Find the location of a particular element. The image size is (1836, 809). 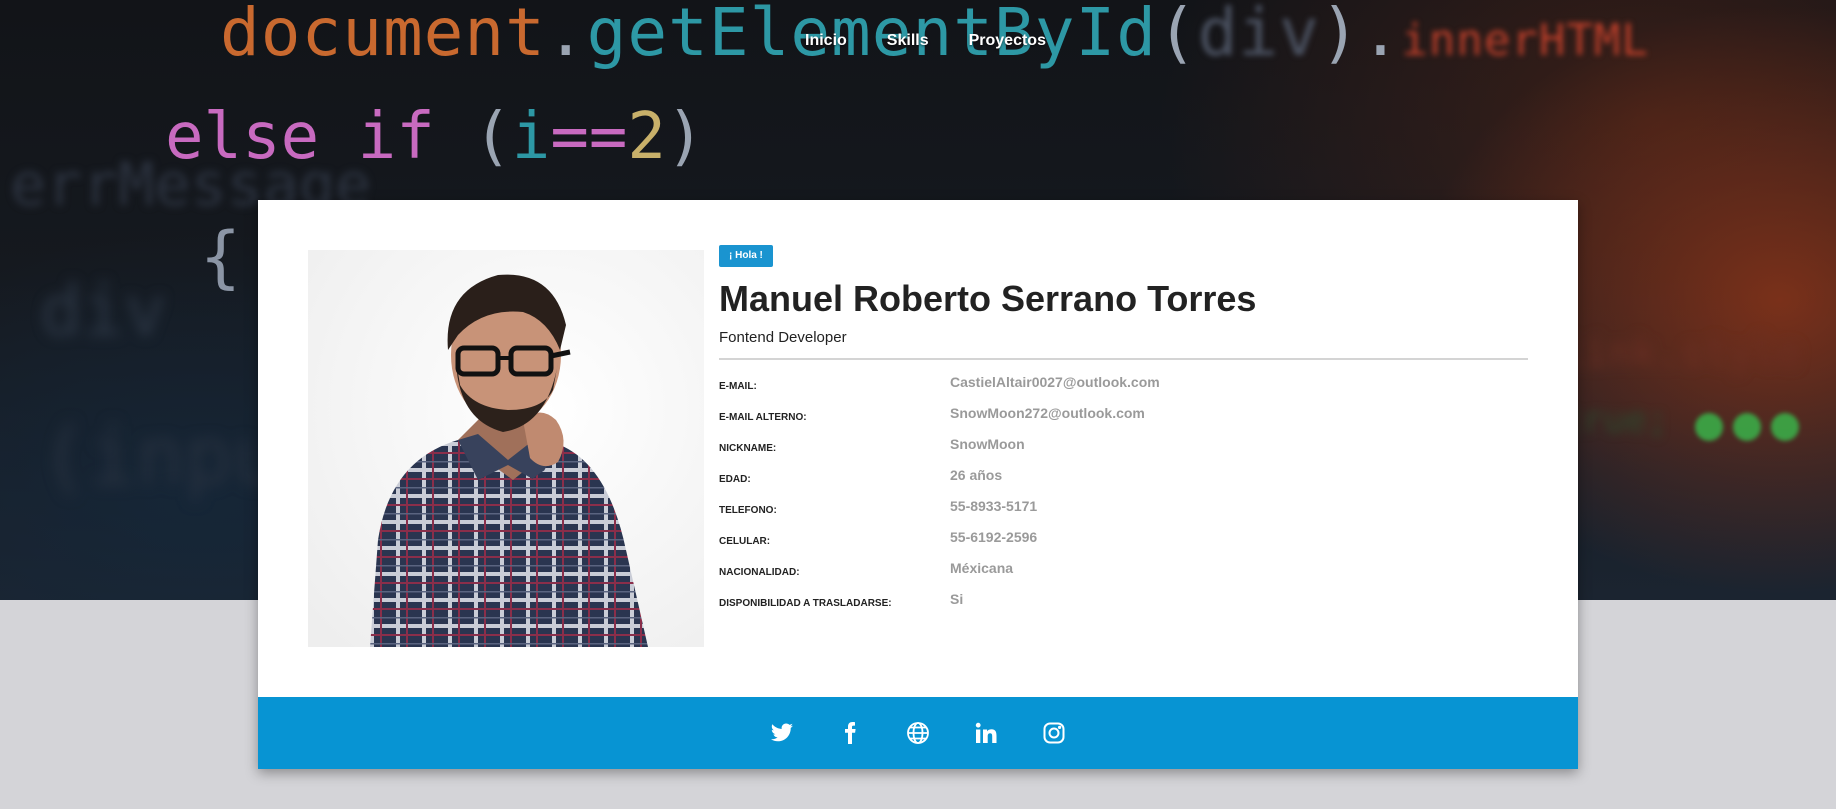

field-value: 55-8933-5171 is located at coordinates (994, 506).